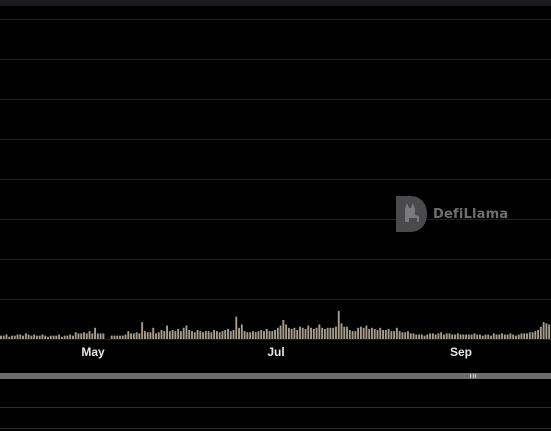 The height and width of the screenshot is (431, 551). What do you see at coordinates (461, 352) in the screenshot?
I see `x-tick-label-sep: Sep` at bounding box center [461, 352].